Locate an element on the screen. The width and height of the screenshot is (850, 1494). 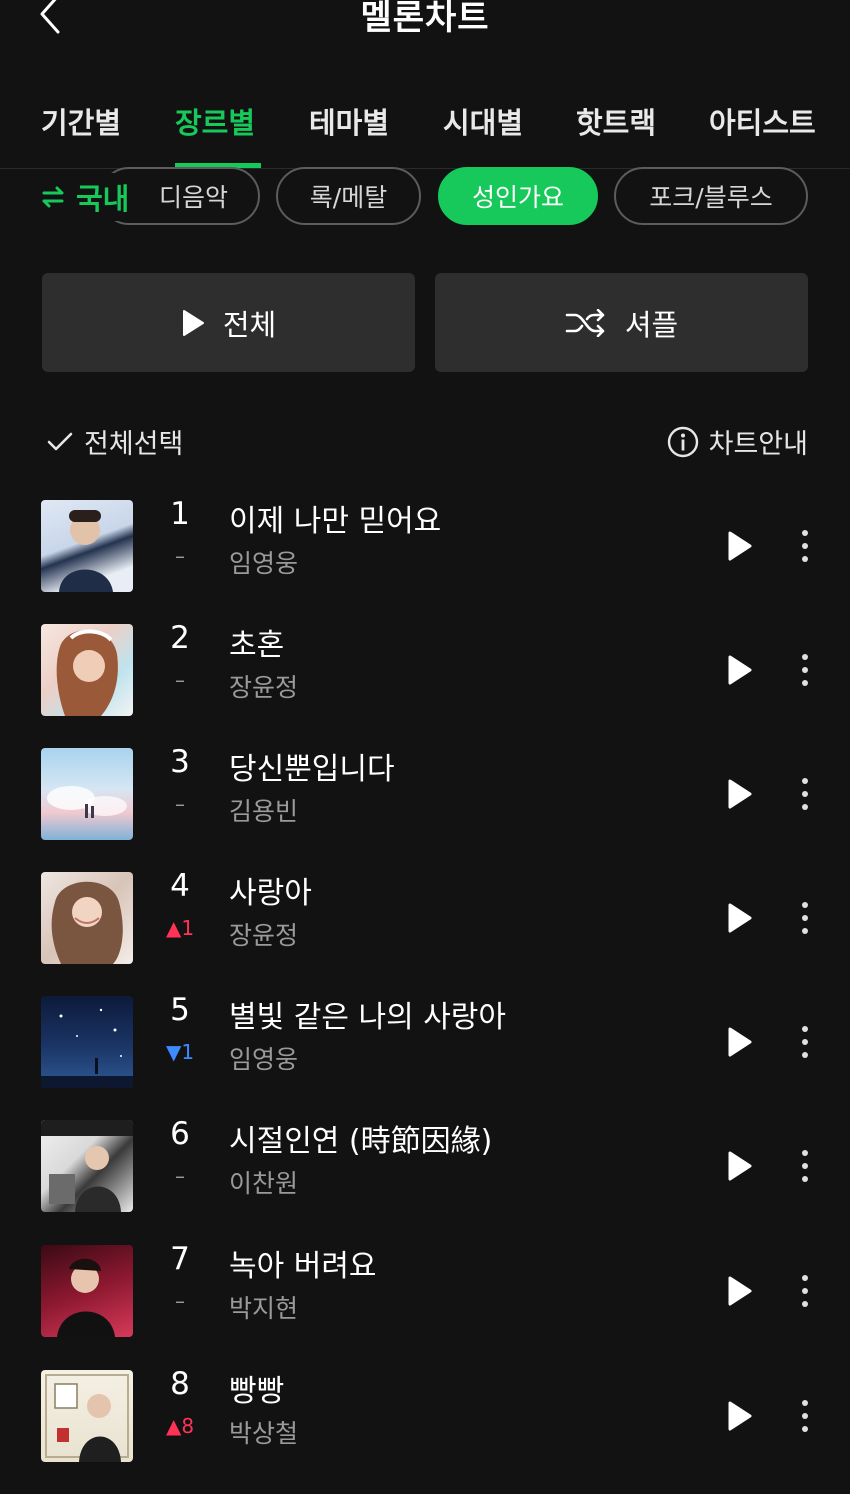
genre-chip-label: 디음악 is located at coordinates (193, 197).